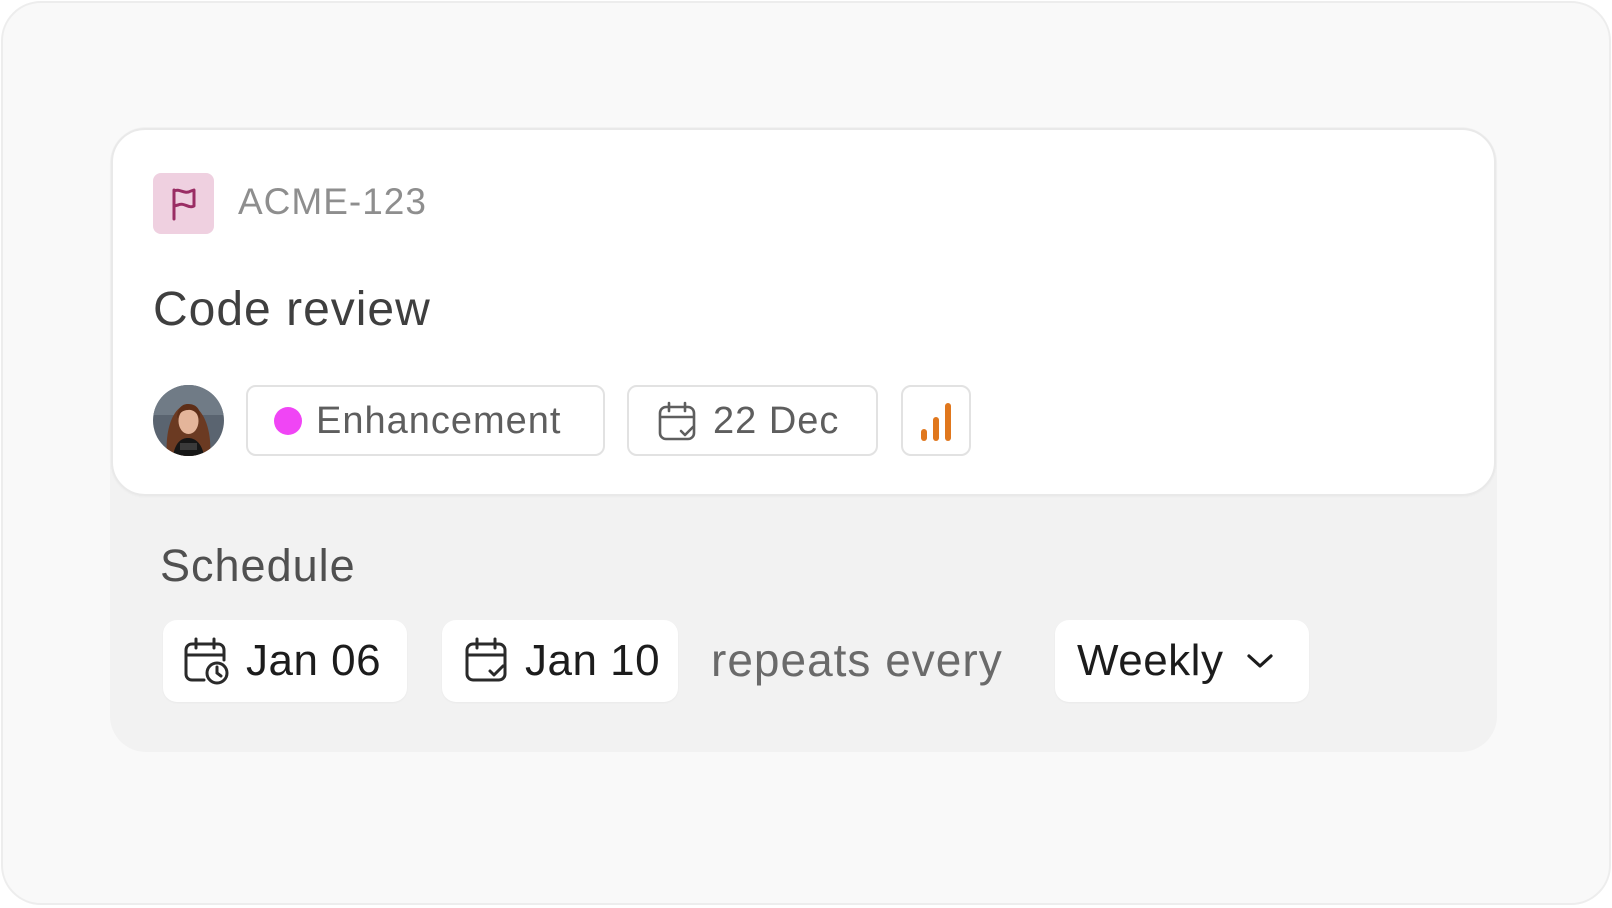 Image resolution: width=1612 pixels, height=908 pixels. I want to click on start-date-button: Jan 06, so click(285, 661).